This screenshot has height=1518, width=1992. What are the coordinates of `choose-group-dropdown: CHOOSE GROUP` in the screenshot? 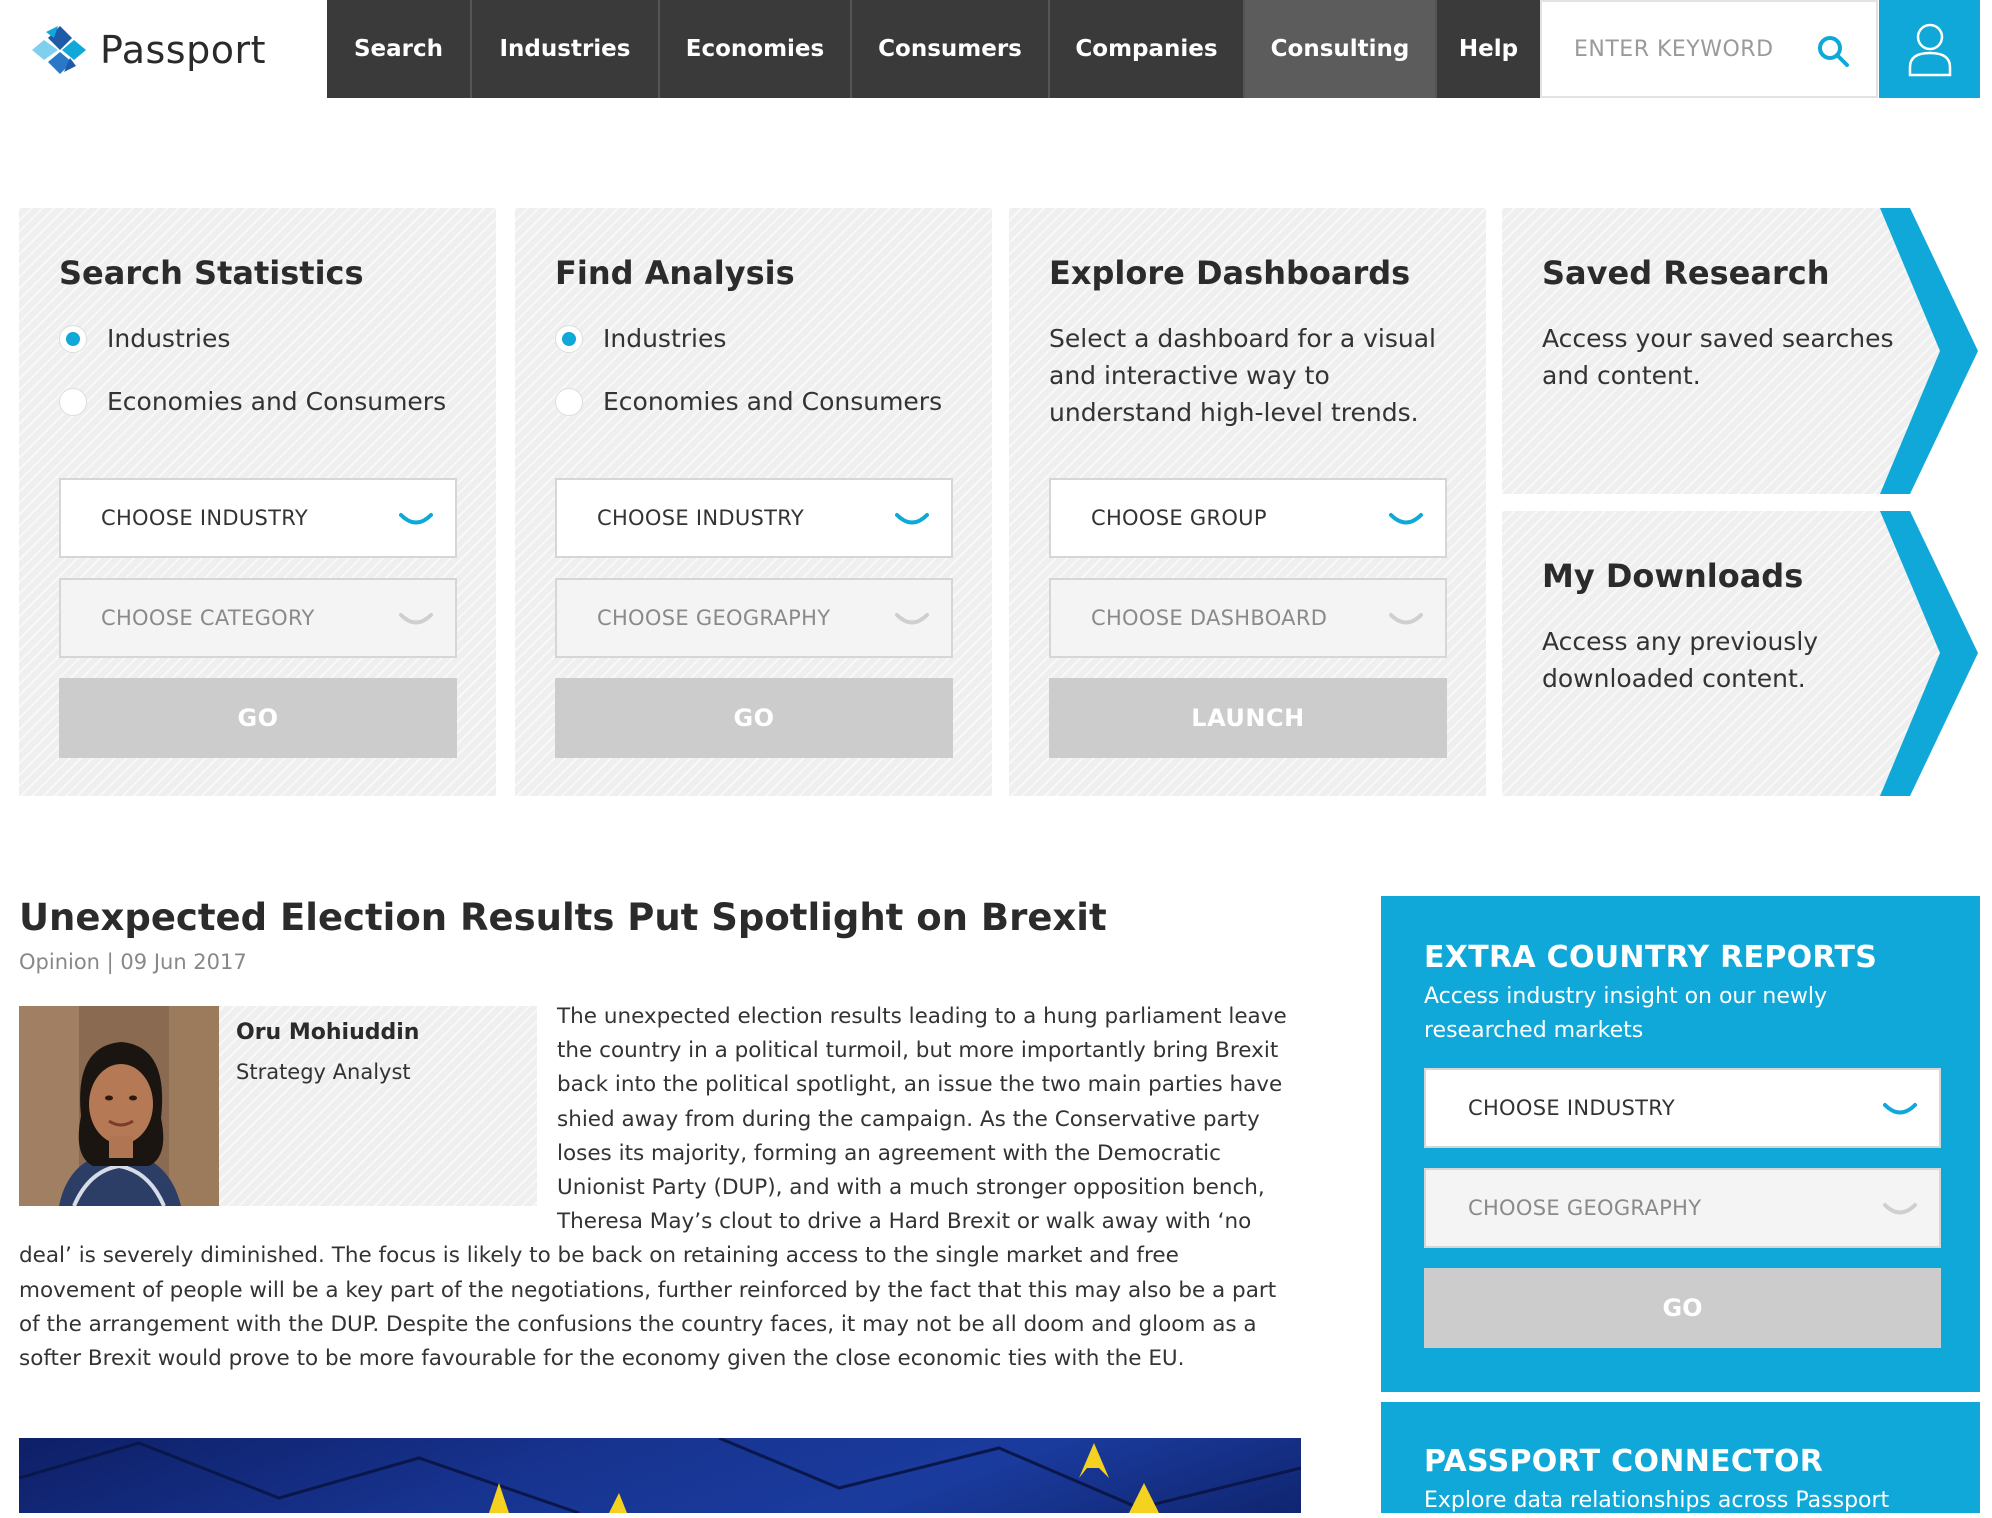 It's located at (1248, 518).